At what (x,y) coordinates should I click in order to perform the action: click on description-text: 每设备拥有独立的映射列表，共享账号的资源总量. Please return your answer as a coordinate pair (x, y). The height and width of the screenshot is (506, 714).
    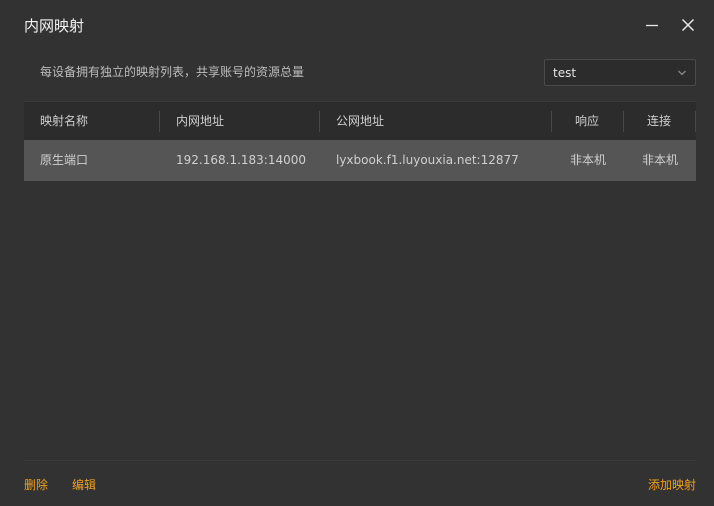
    Looking at the image, I should click on (172, 72).